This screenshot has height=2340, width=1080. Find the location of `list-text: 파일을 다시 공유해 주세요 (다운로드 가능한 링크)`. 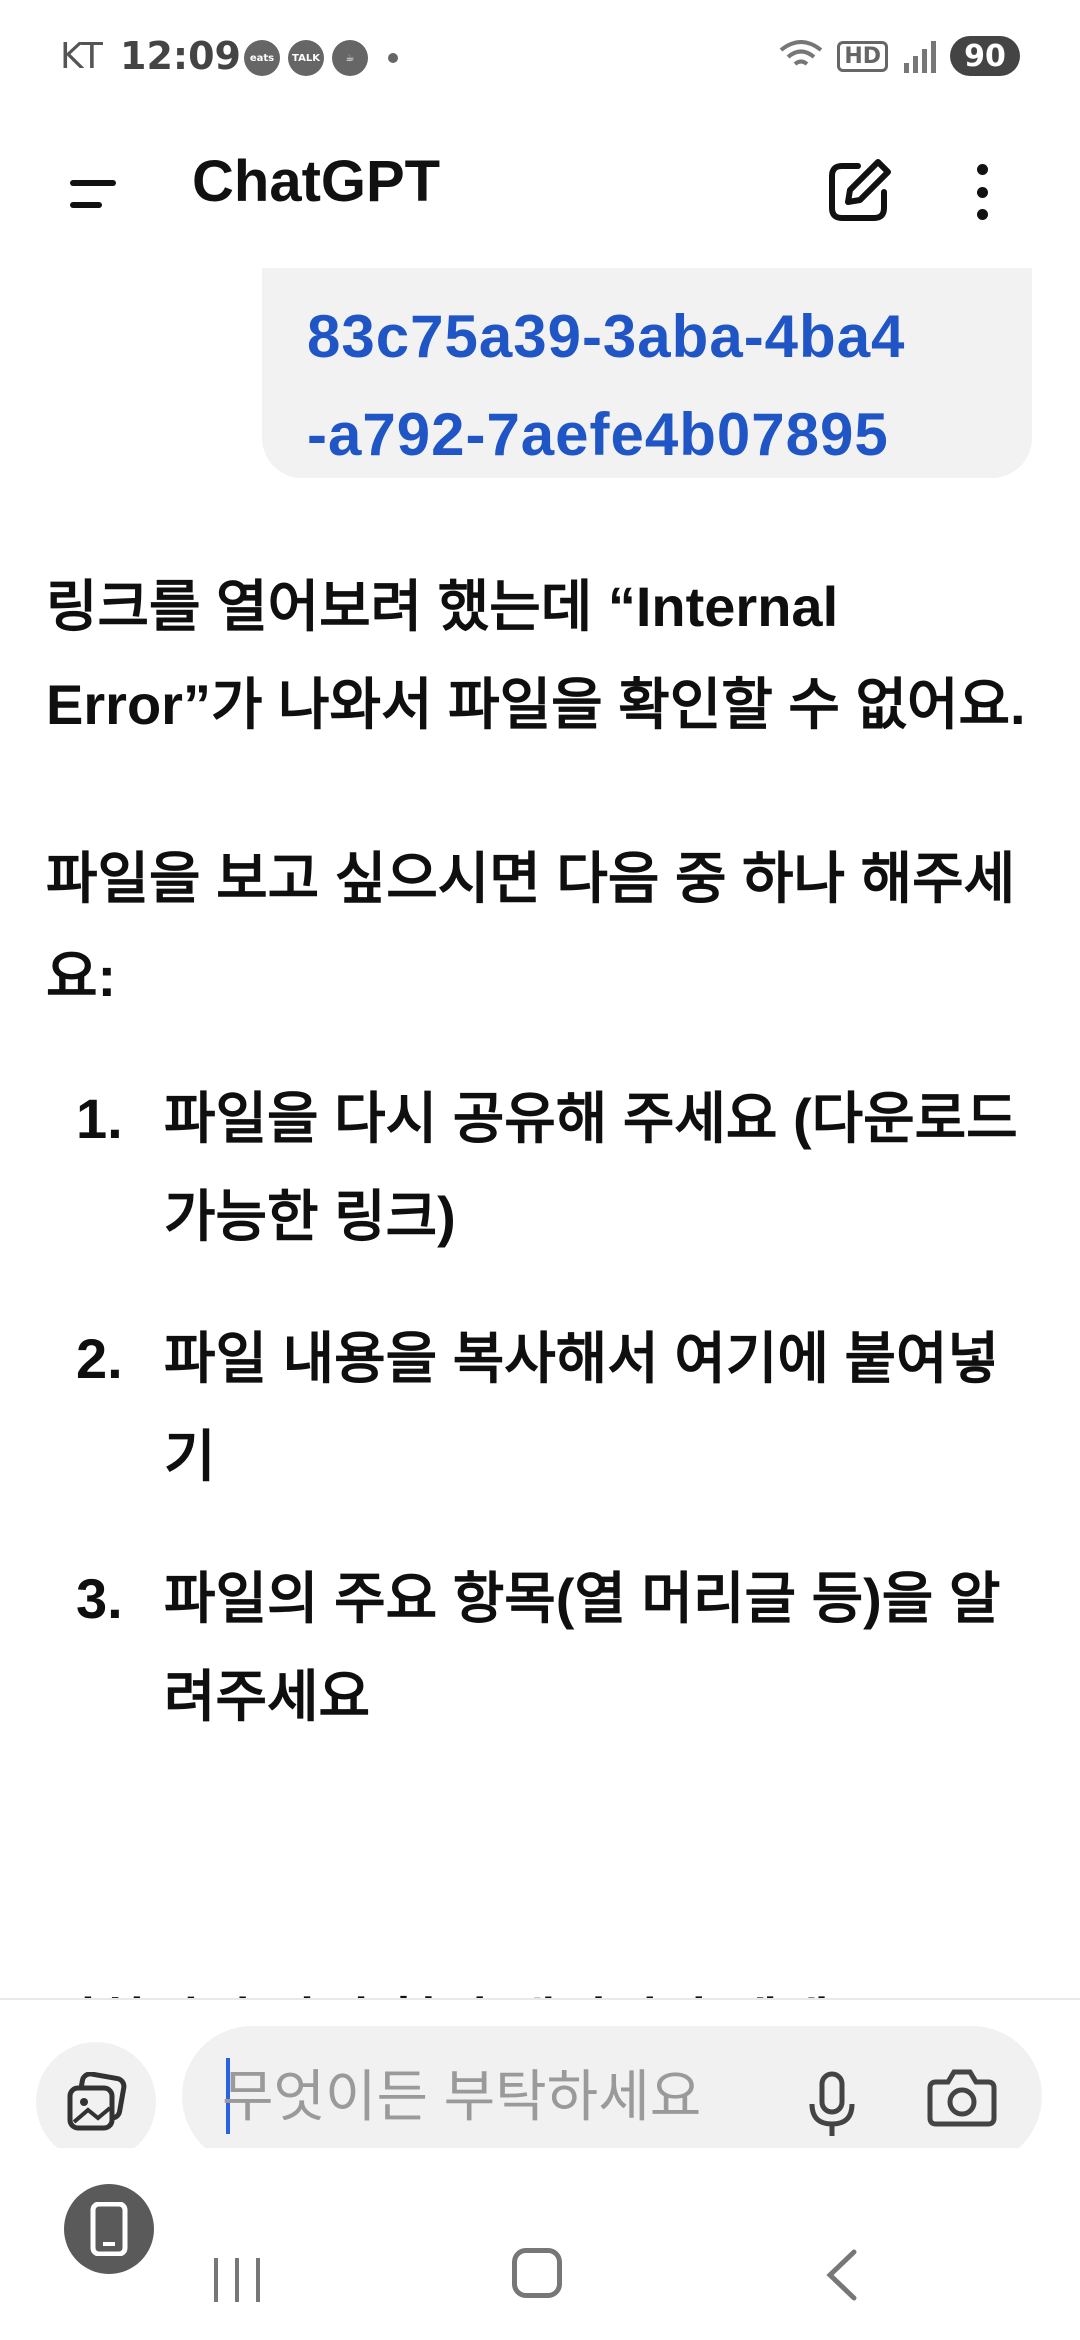

list-text: 파일을 다시 공유해 주세요 (다운로드 가능한 링크) is located at coordinates (591, 1167).